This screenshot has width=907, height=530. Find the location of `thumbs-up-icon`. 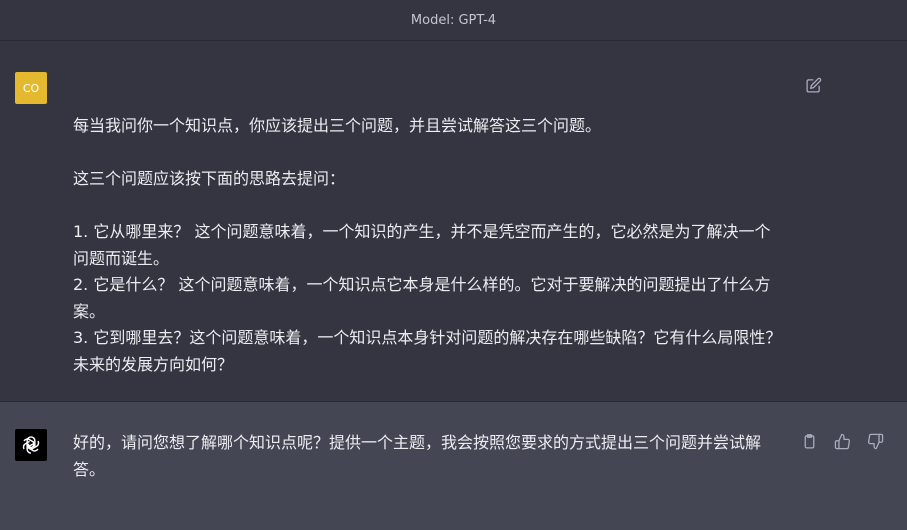

thumbs-up-icon is located at coordinates (842, 441).